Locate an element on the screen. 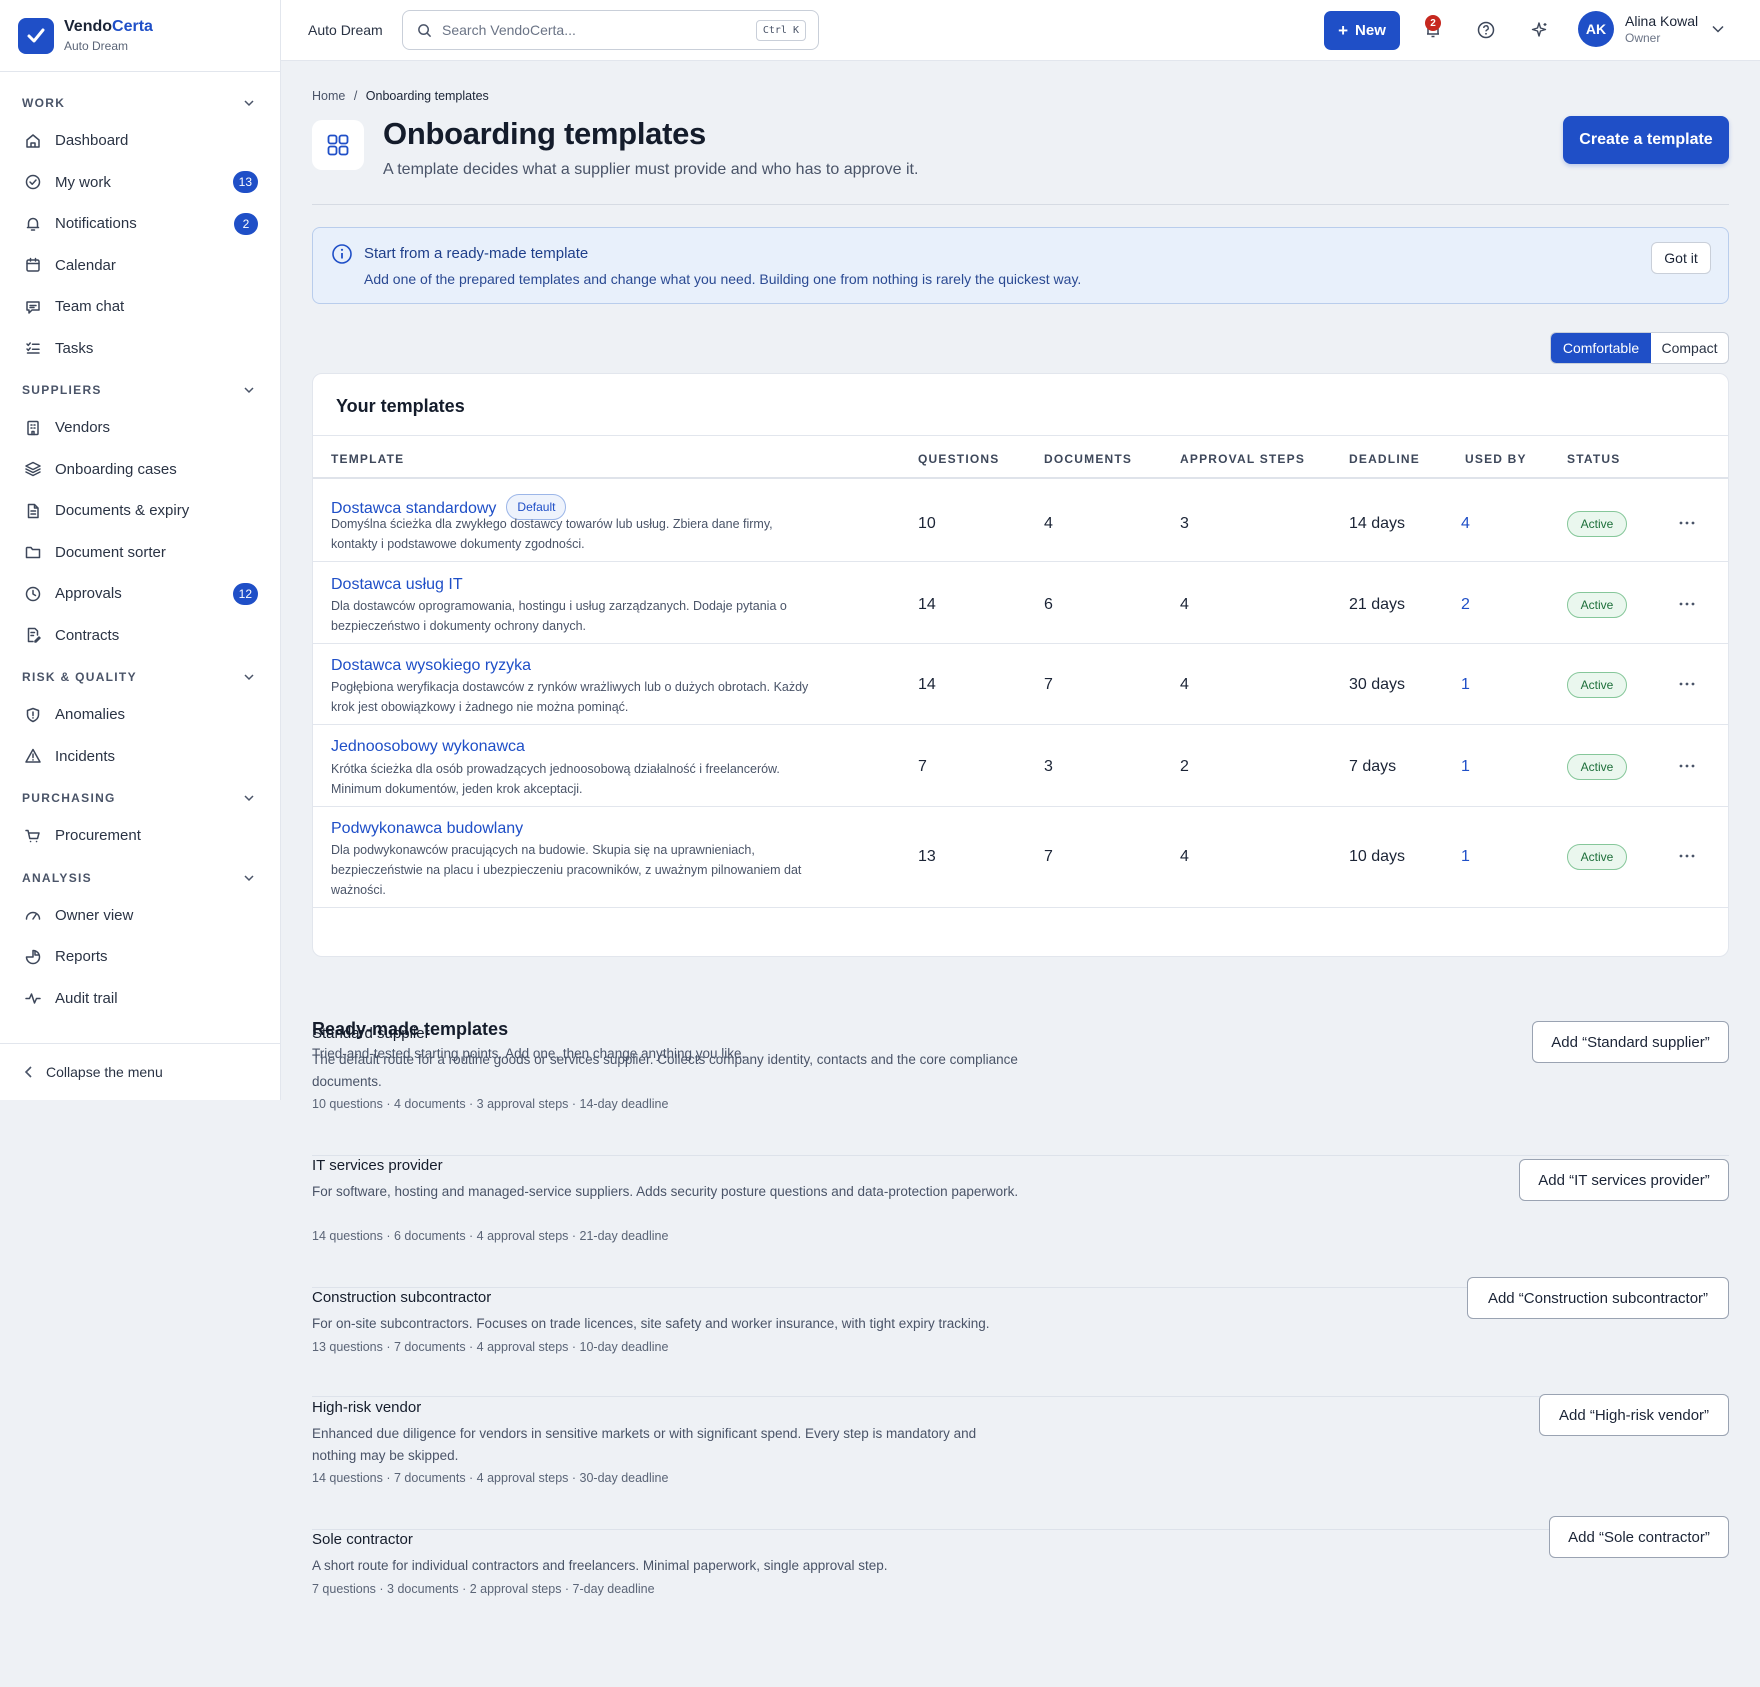 Image resolution: width=1760 pixels, height=1687 pixels. used-by-link: 4 is located at coordinates (1465, 524).